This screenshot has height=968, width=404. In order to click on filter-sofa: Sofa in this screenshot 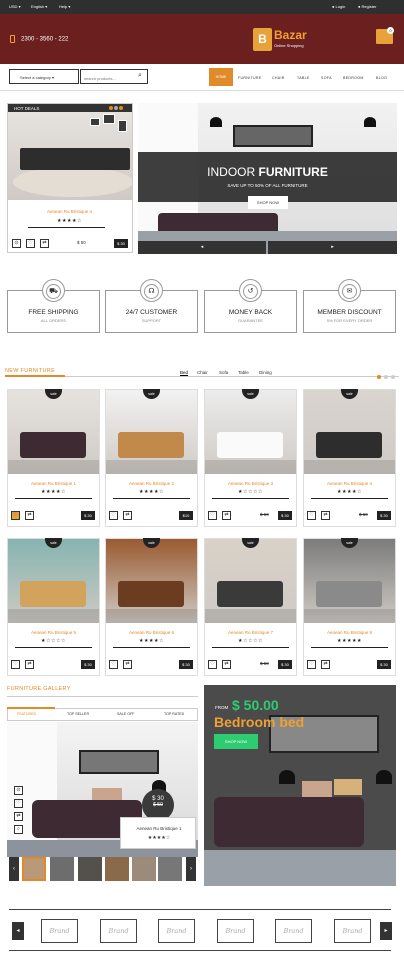, I will do `click(223, 372)`.